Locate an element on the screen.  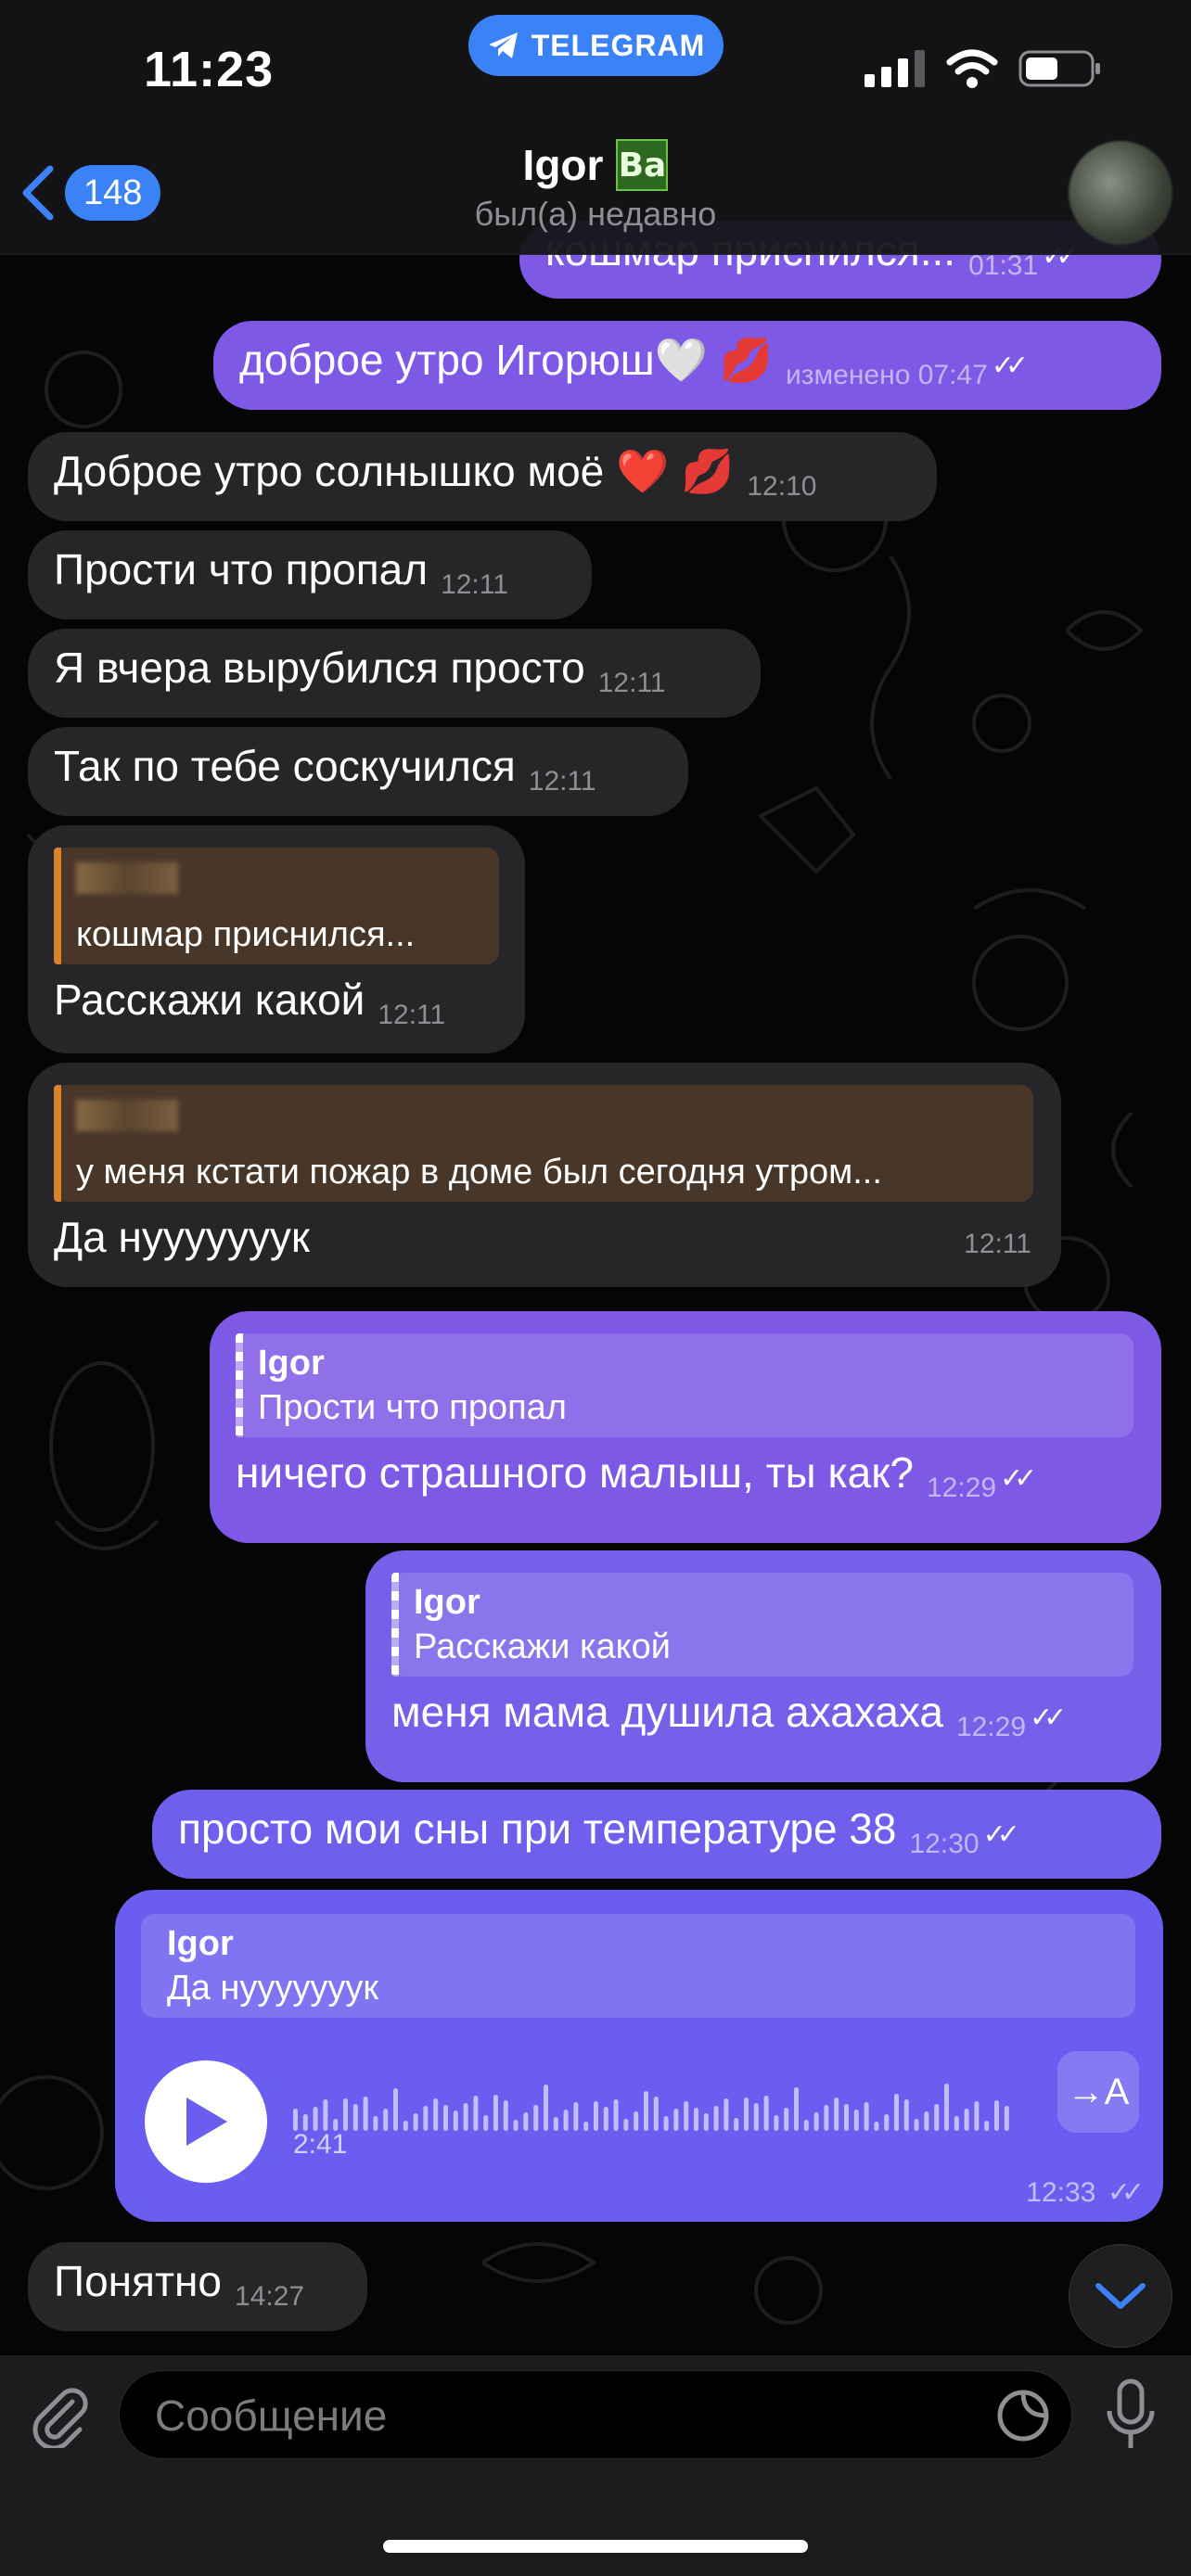
message-bubble: кошмар приснился... Расскажи какой 12:11 is located at coordinates (276, 939).